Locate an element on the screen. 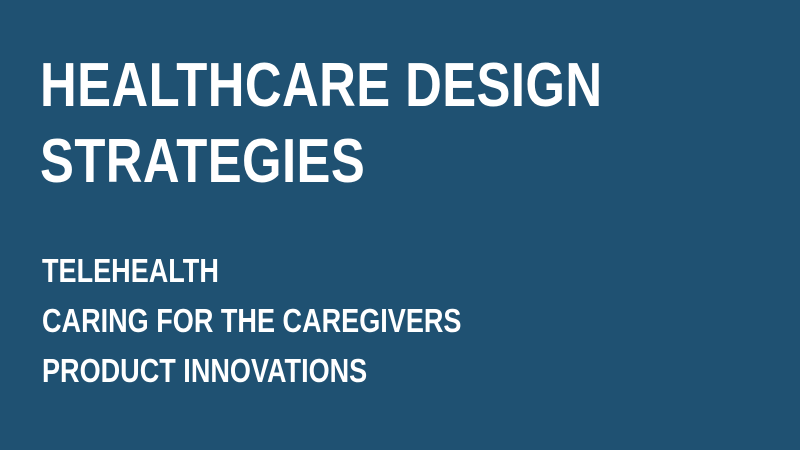  slide-title-line-1: HEALTHCARE DESIGN is located at coordinates (321, 85).